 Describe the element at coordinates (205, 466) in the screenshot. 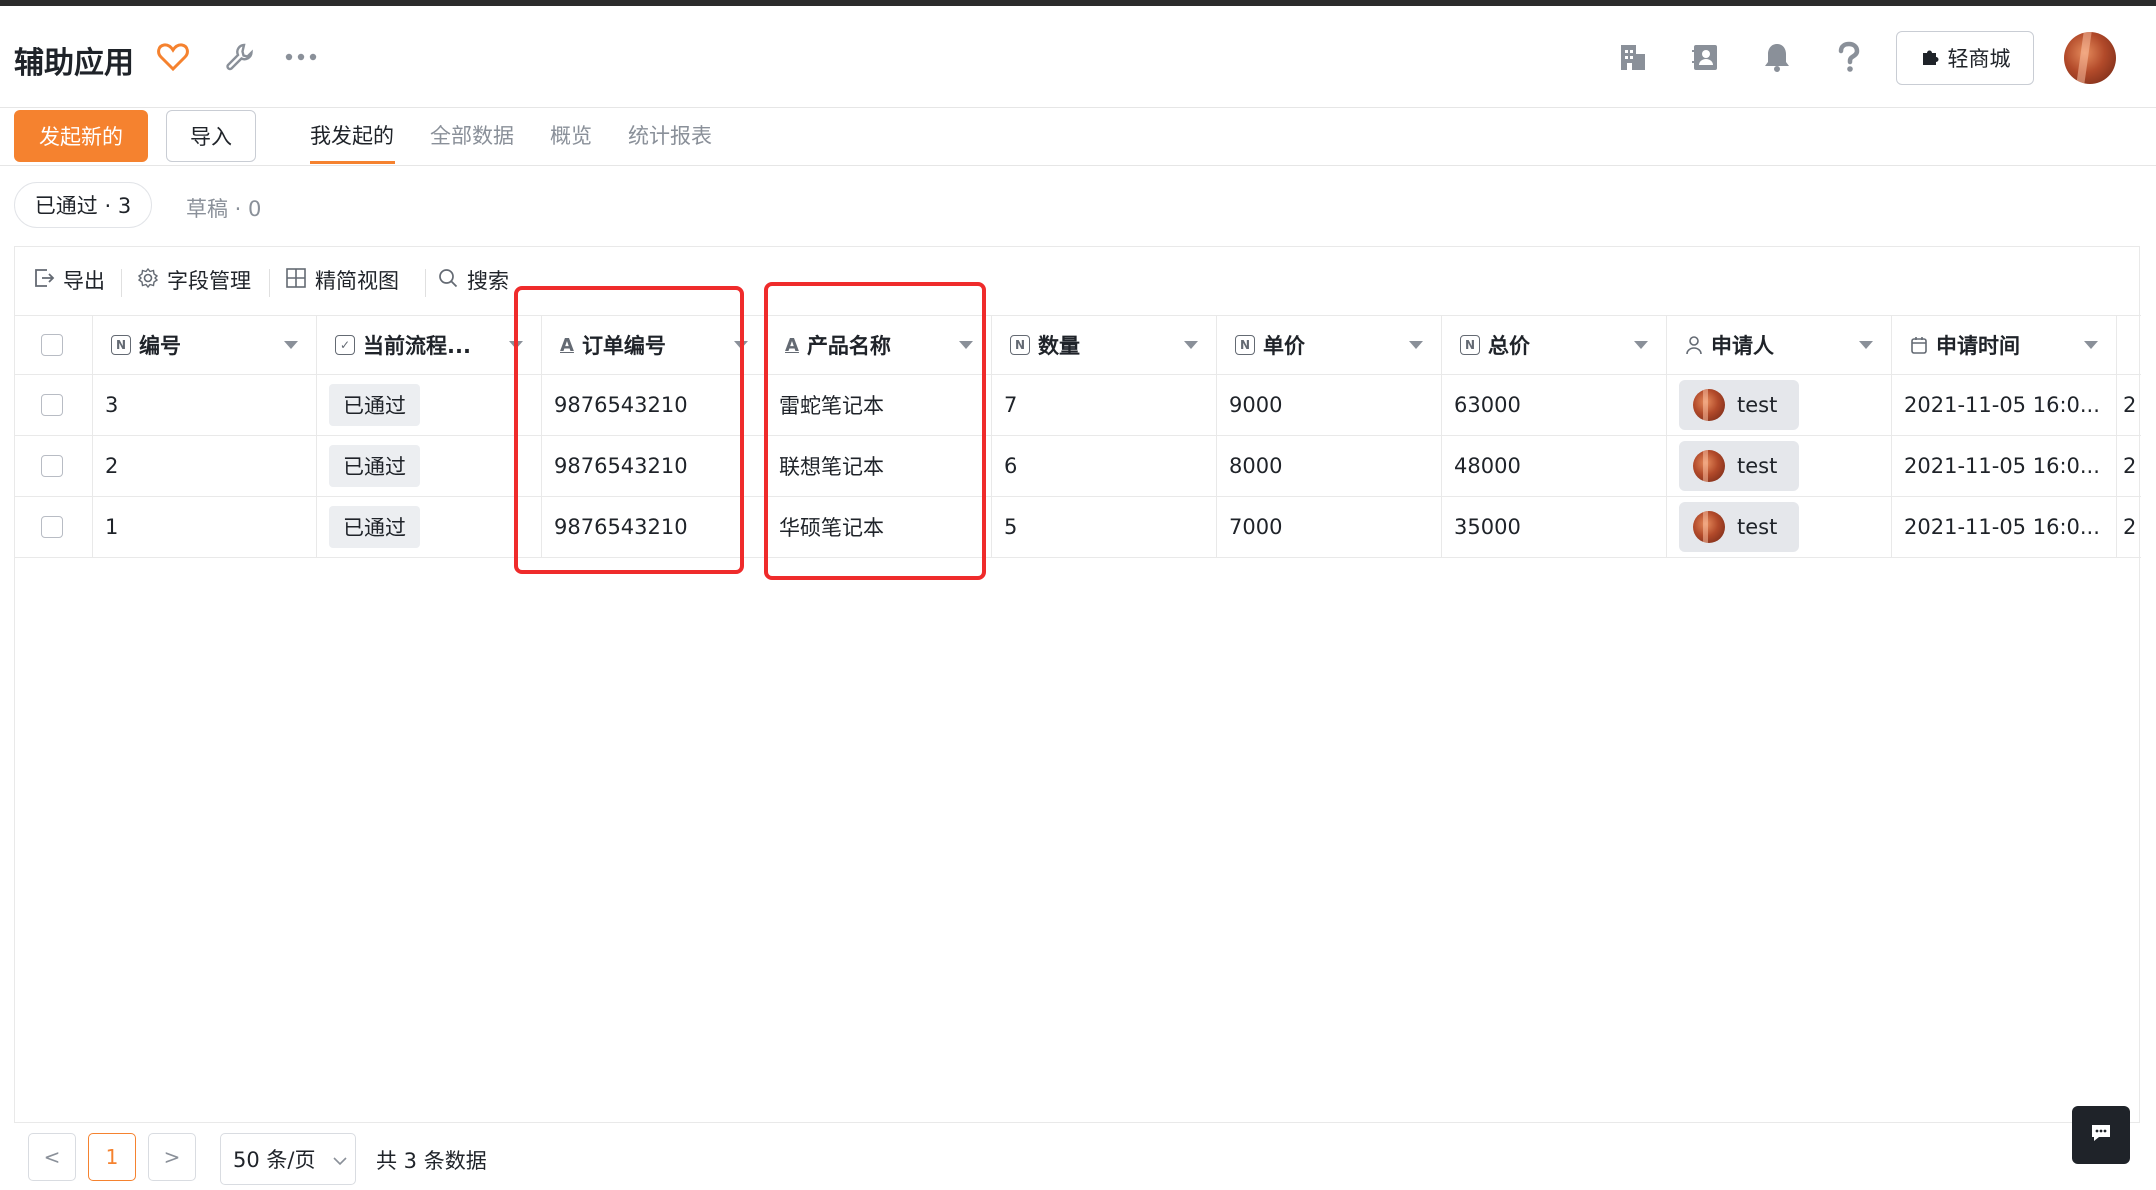

I see `cell-id: 2` at that location.